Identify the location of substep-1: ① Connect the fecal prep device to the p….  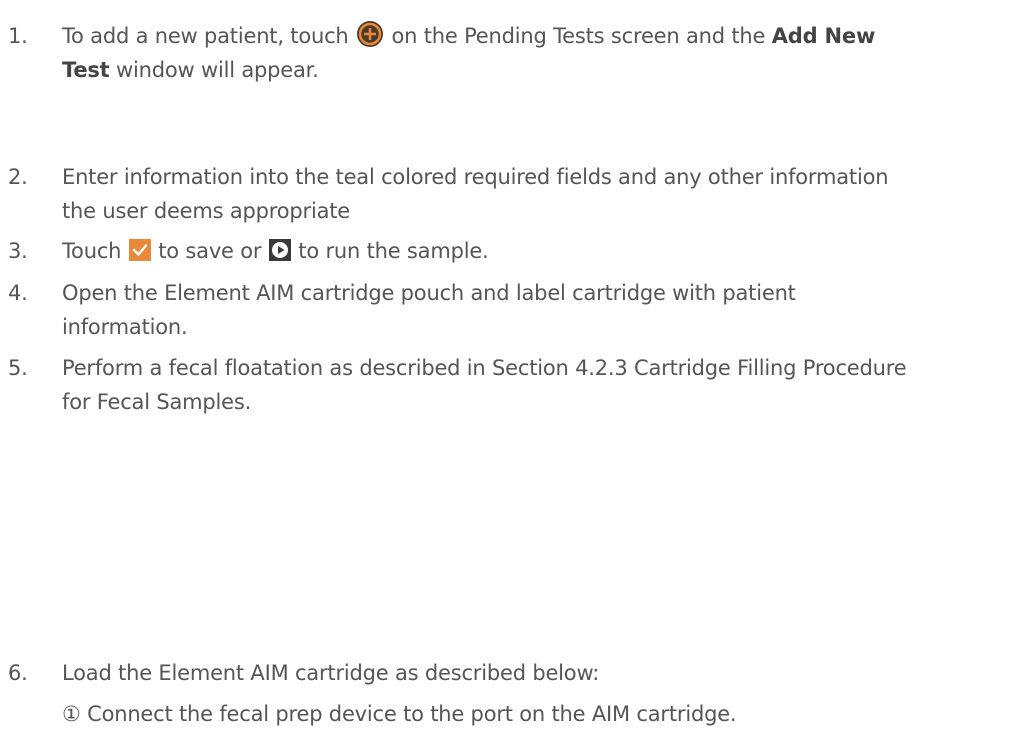
(399, 714).